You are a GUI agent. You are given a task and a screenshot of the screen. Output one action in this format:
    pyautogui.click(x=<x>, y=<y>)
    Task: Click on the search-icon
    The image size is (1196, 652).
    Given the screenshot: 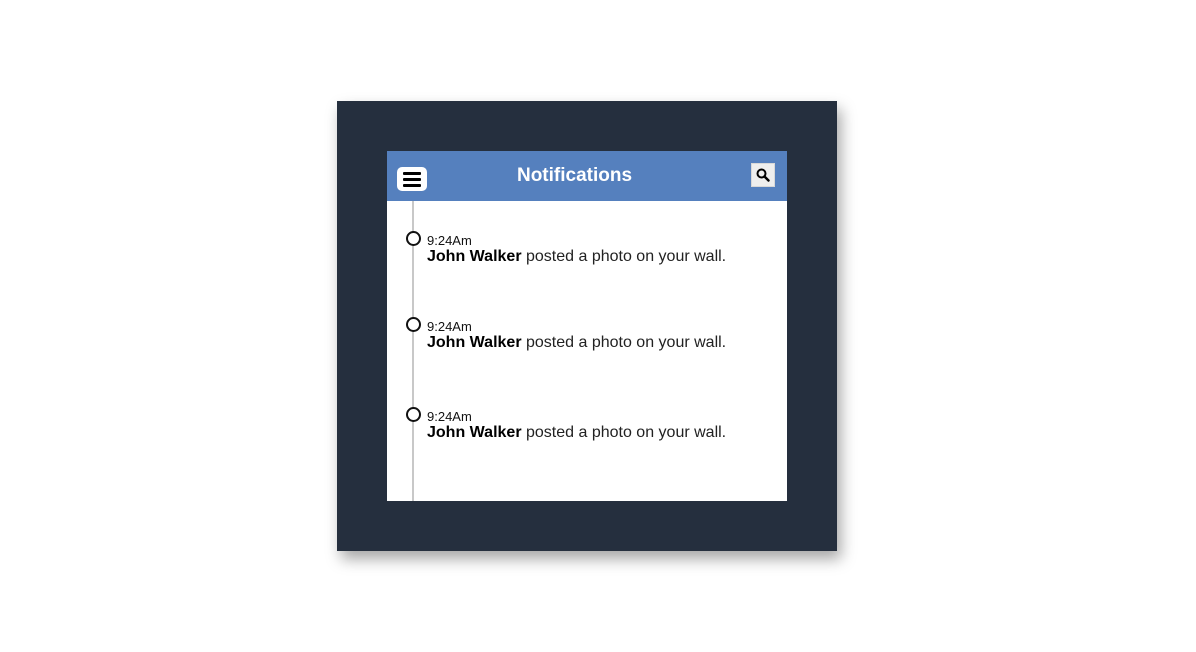 What is the action you would take?
    pyautogui.click(x=763, y=175)
    